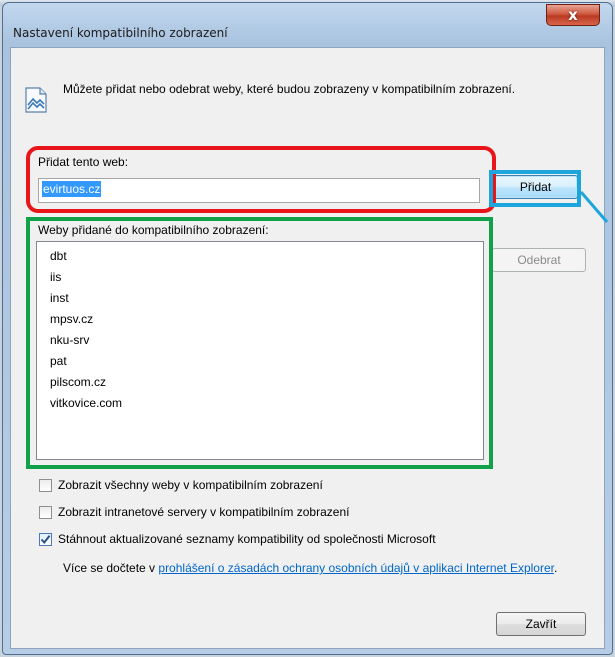 The width and height of the screenshot is (615, 657). I want to click on compat-view-icon, so click(36, 100).